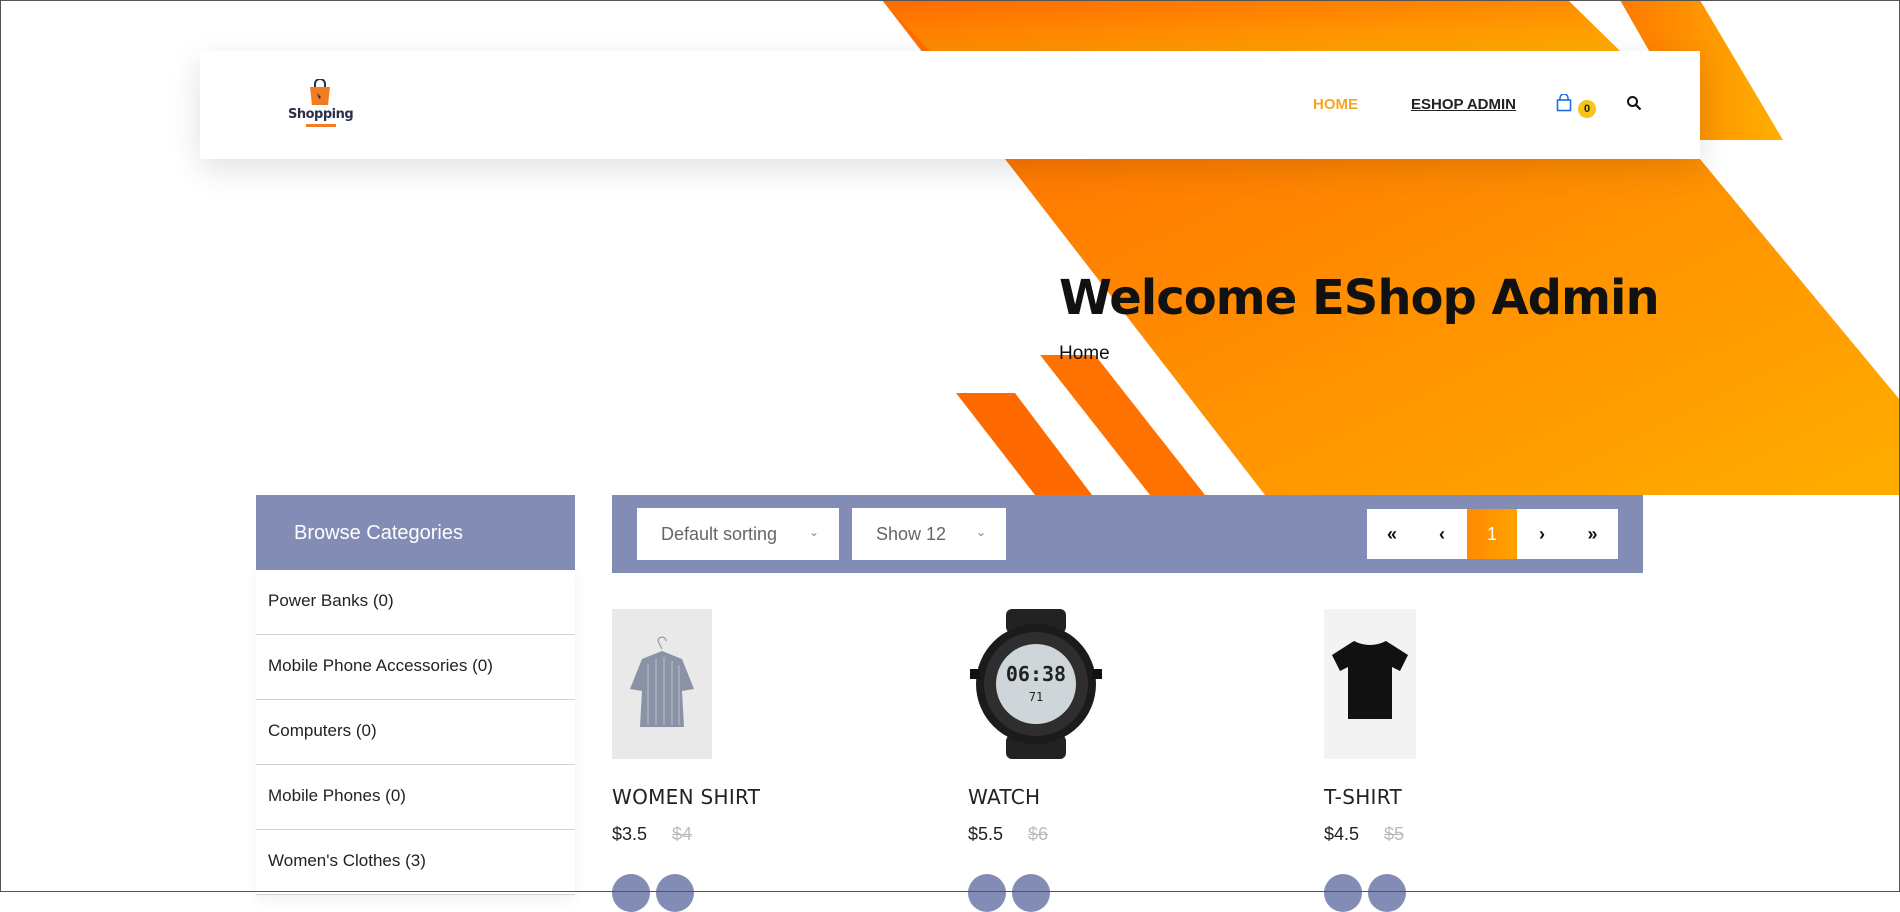 Image resolution: width=1900 pixels, height=912 pixels. I want to click on nav-eshop-admin: ESHOP ADMIN, so click(1463, 104).